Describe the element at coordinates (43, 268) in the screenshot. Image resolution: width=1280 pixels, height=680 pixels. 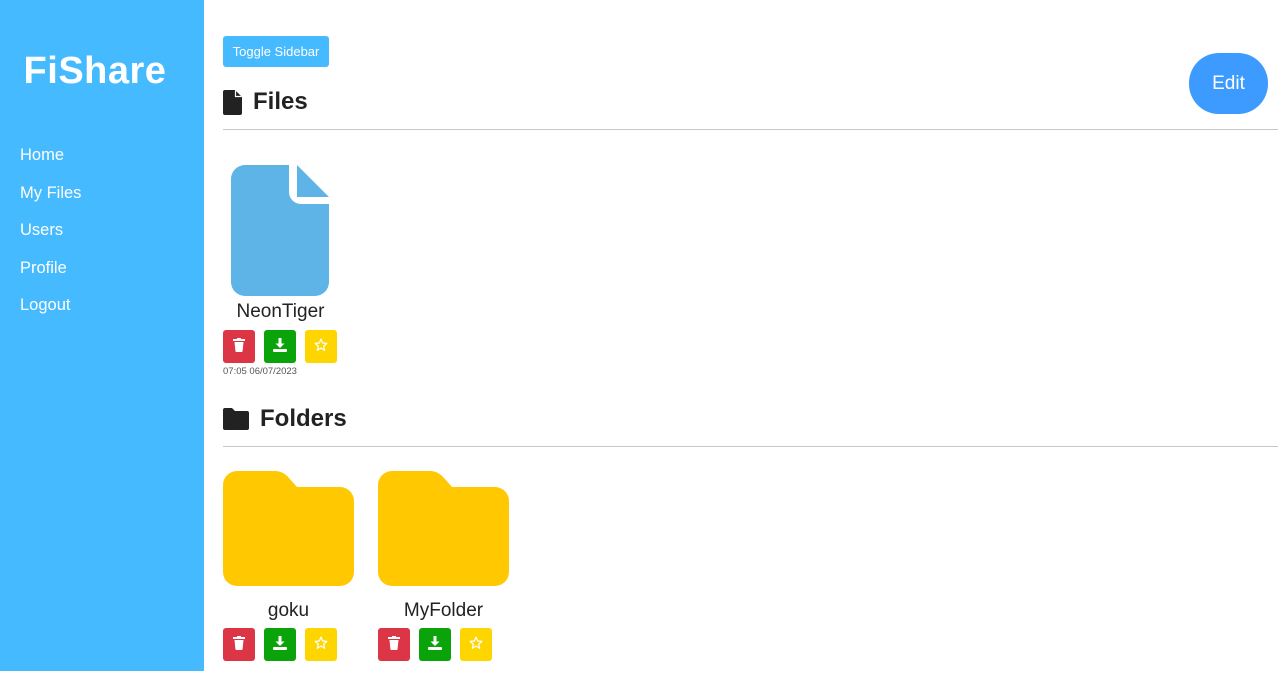
I see `sidebar-item-profile: Profile` at that location.